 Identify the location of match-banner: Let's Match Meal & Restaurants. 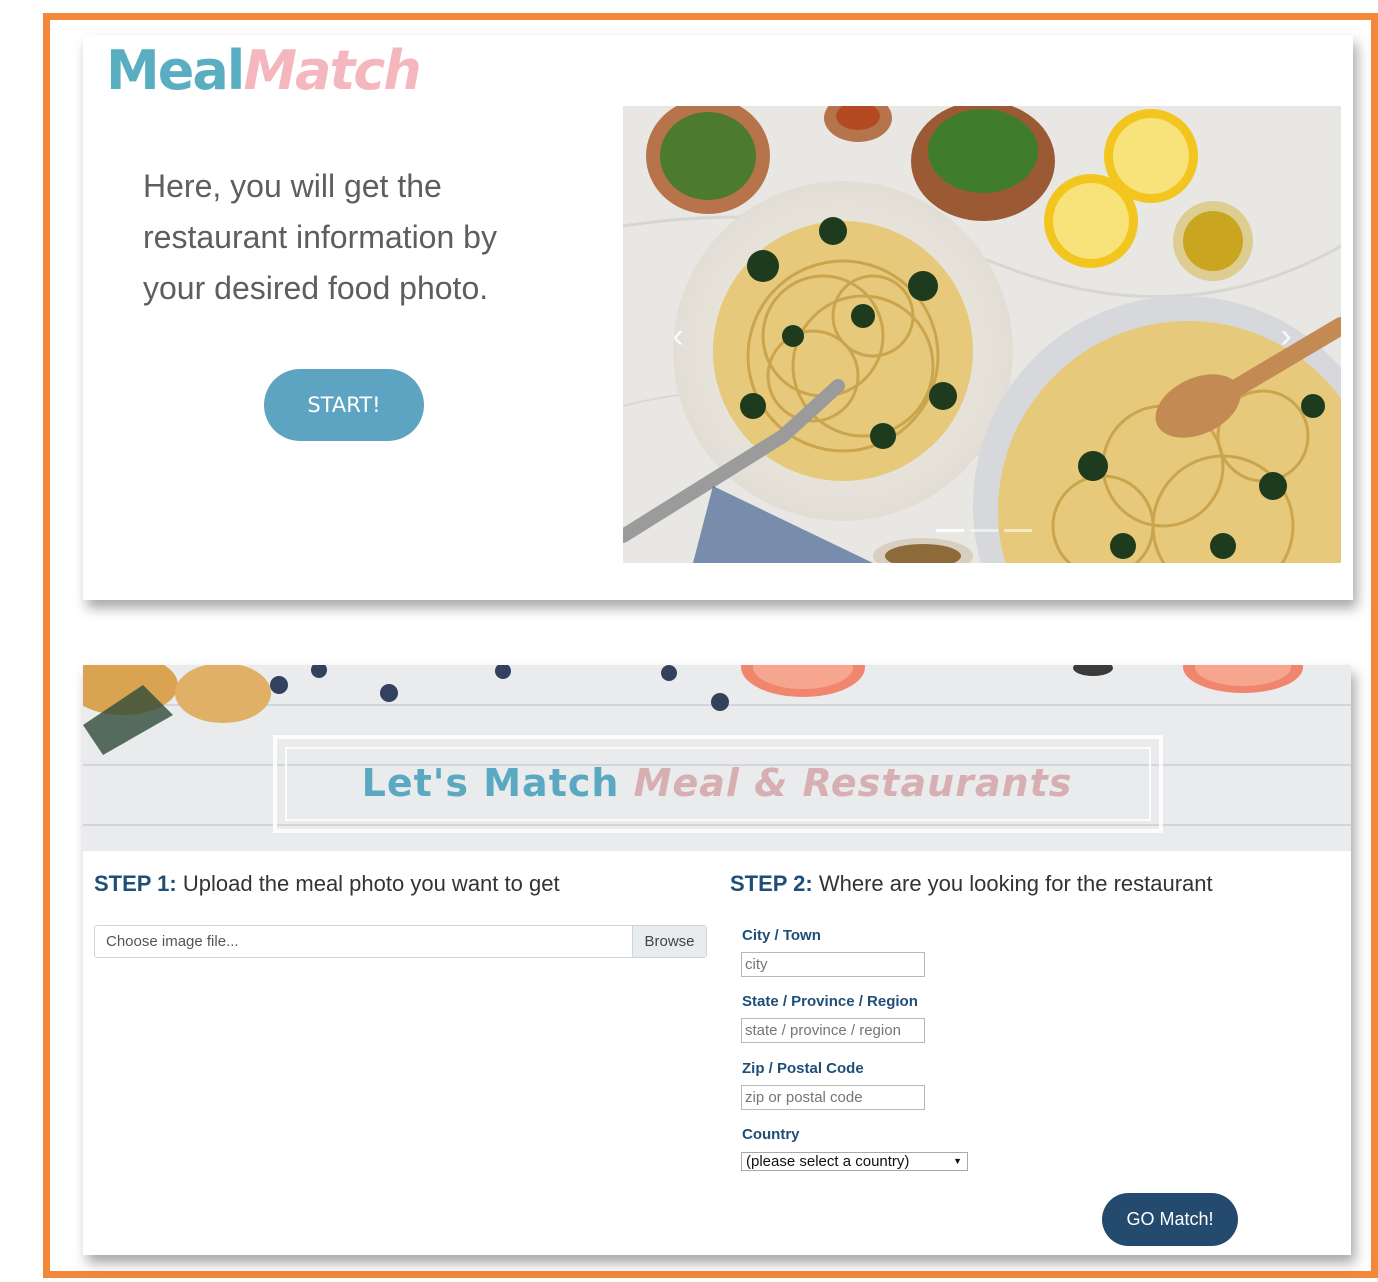
(717, 758).